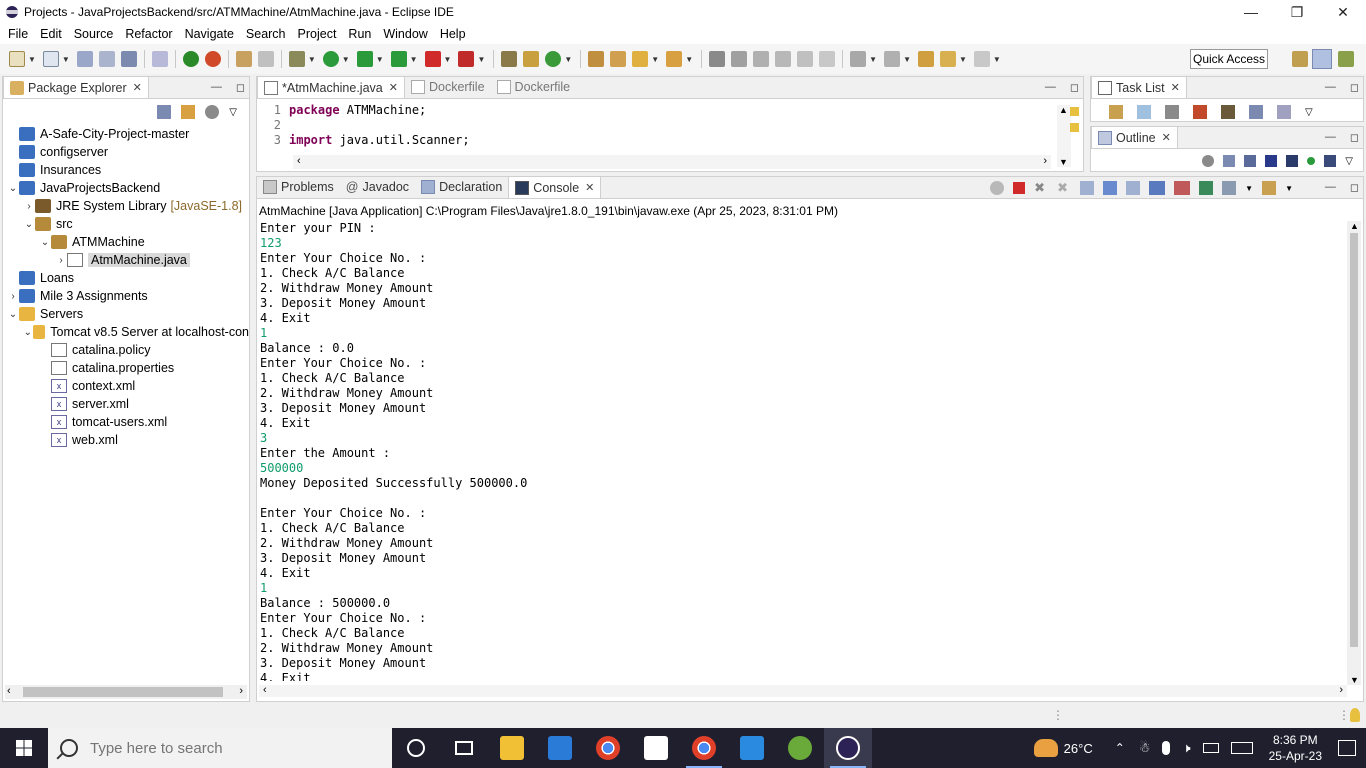  Describe the element at coordinates (94, 34) in the screenshot. I see `menu-source: Source` at that location.